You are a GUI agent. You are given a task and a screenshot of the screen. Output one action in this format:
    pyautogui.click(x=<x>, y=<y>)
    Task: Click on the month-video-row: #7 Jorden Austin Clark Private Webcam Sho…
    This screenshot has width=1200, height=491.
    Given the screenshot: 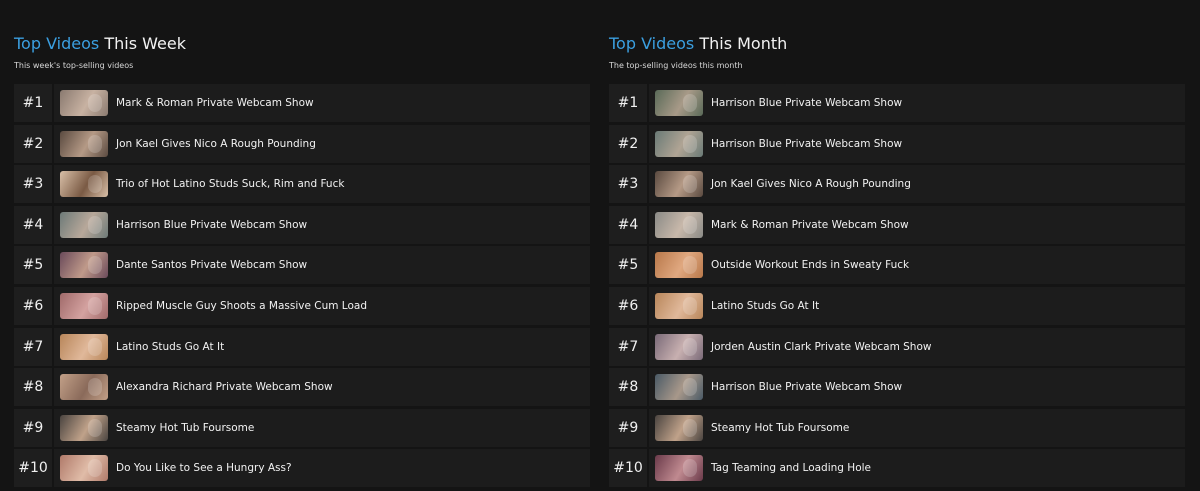 What is the action you would take?
    pyautogui.click(x=897, y=346)
    